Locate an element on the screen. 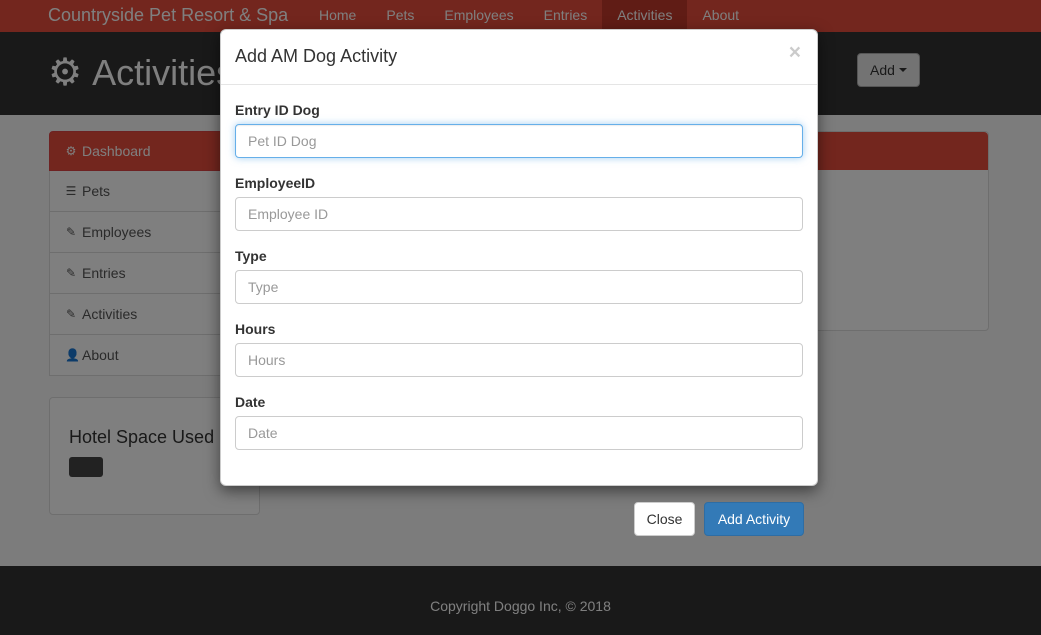  date-label: Date is located at coordinates (250, 402).